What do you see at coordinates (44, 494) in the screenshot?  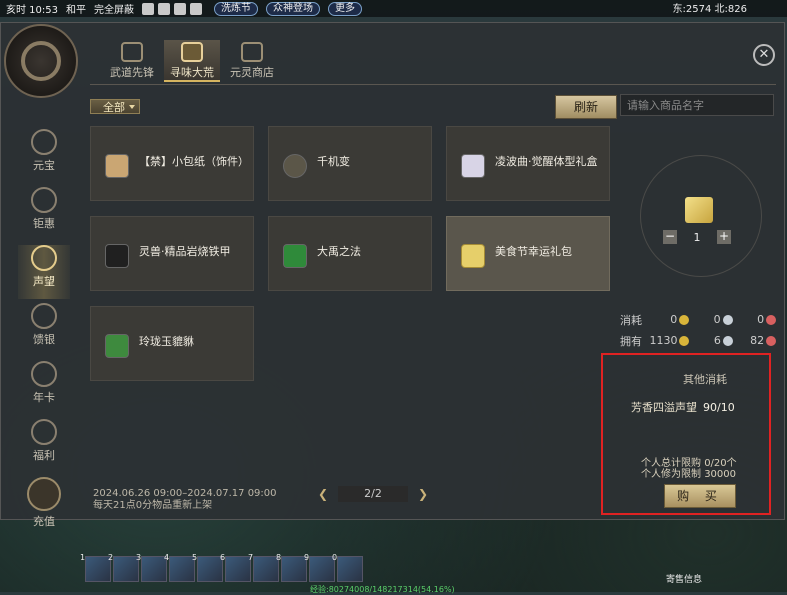 I see `coin-stack-icon` at bounding box center [44, 494].